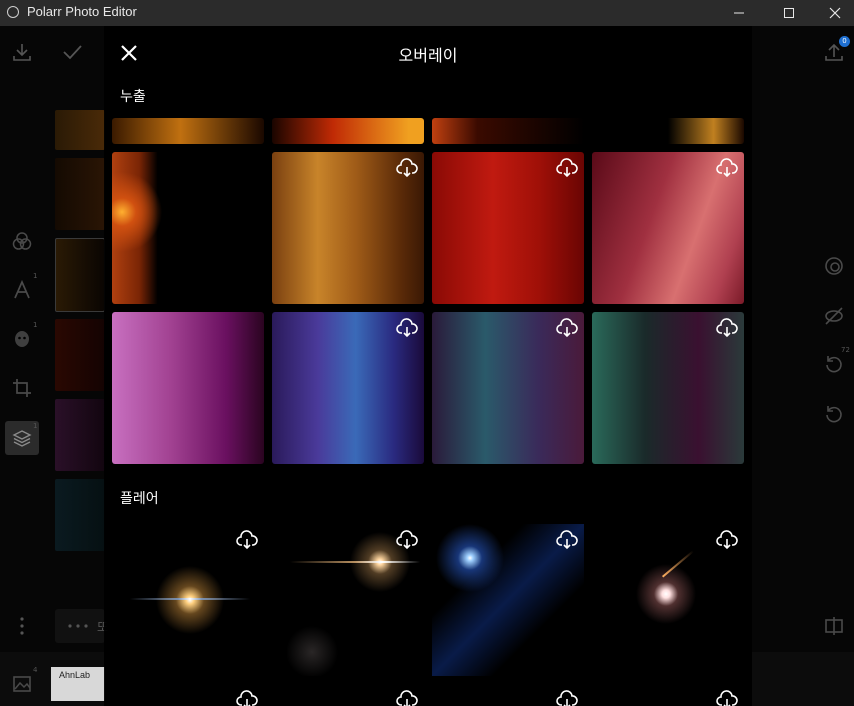 The height and width of the screenshot is (706, 854). I want to click on upload-badge: 0, so click(844, 41).